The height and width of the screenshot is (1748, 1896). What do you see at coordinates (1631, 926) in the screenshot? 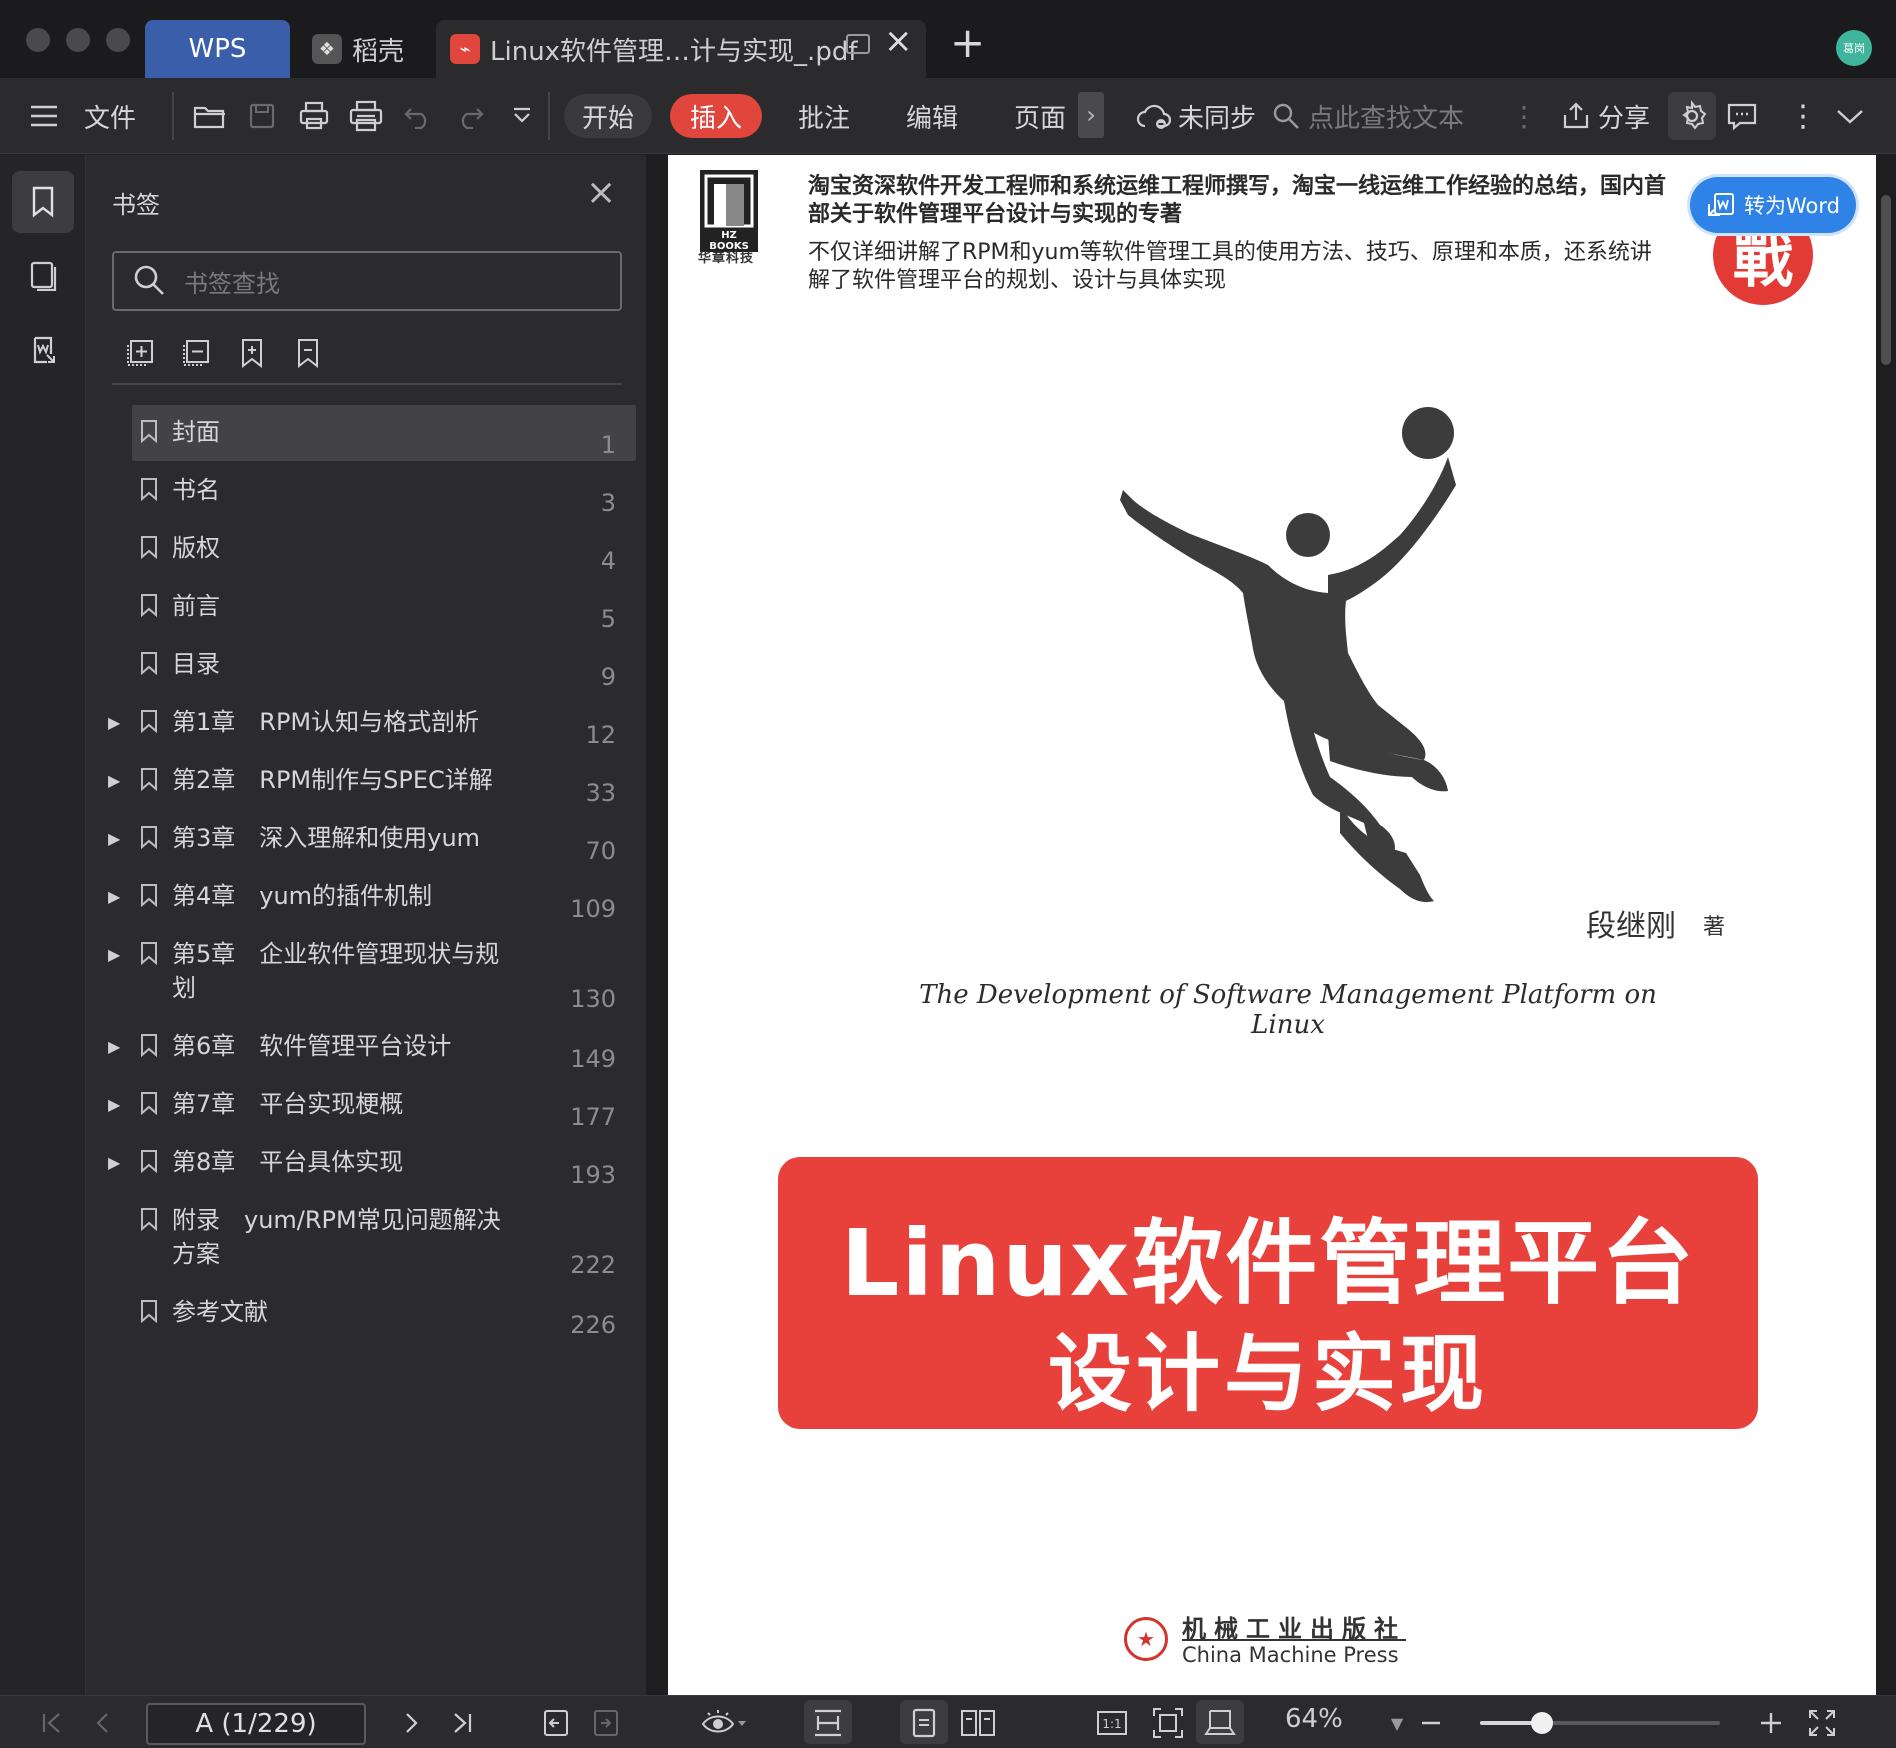
I see `author-name: 段继刚` at bounding box center [1631, 926].